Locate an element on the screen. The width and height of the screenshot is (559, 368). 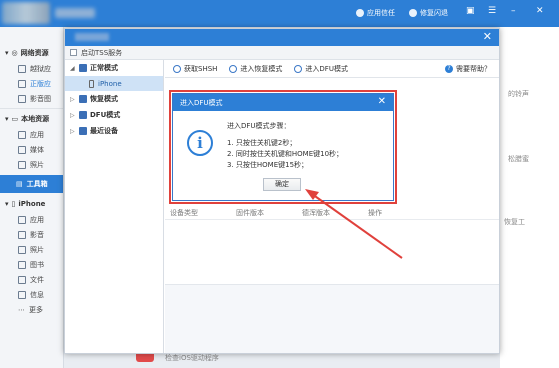
wrench-icon is located at coordinates (413, 13).